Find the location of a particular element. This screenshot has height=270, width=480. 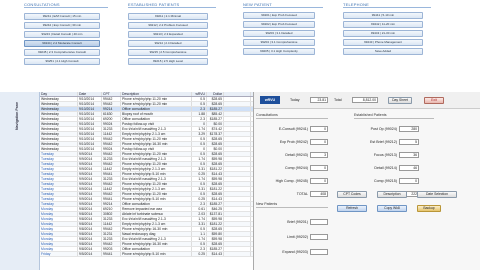

telephone-code-button: 99443 | 21-30 min is located at coordinates (383, 33).